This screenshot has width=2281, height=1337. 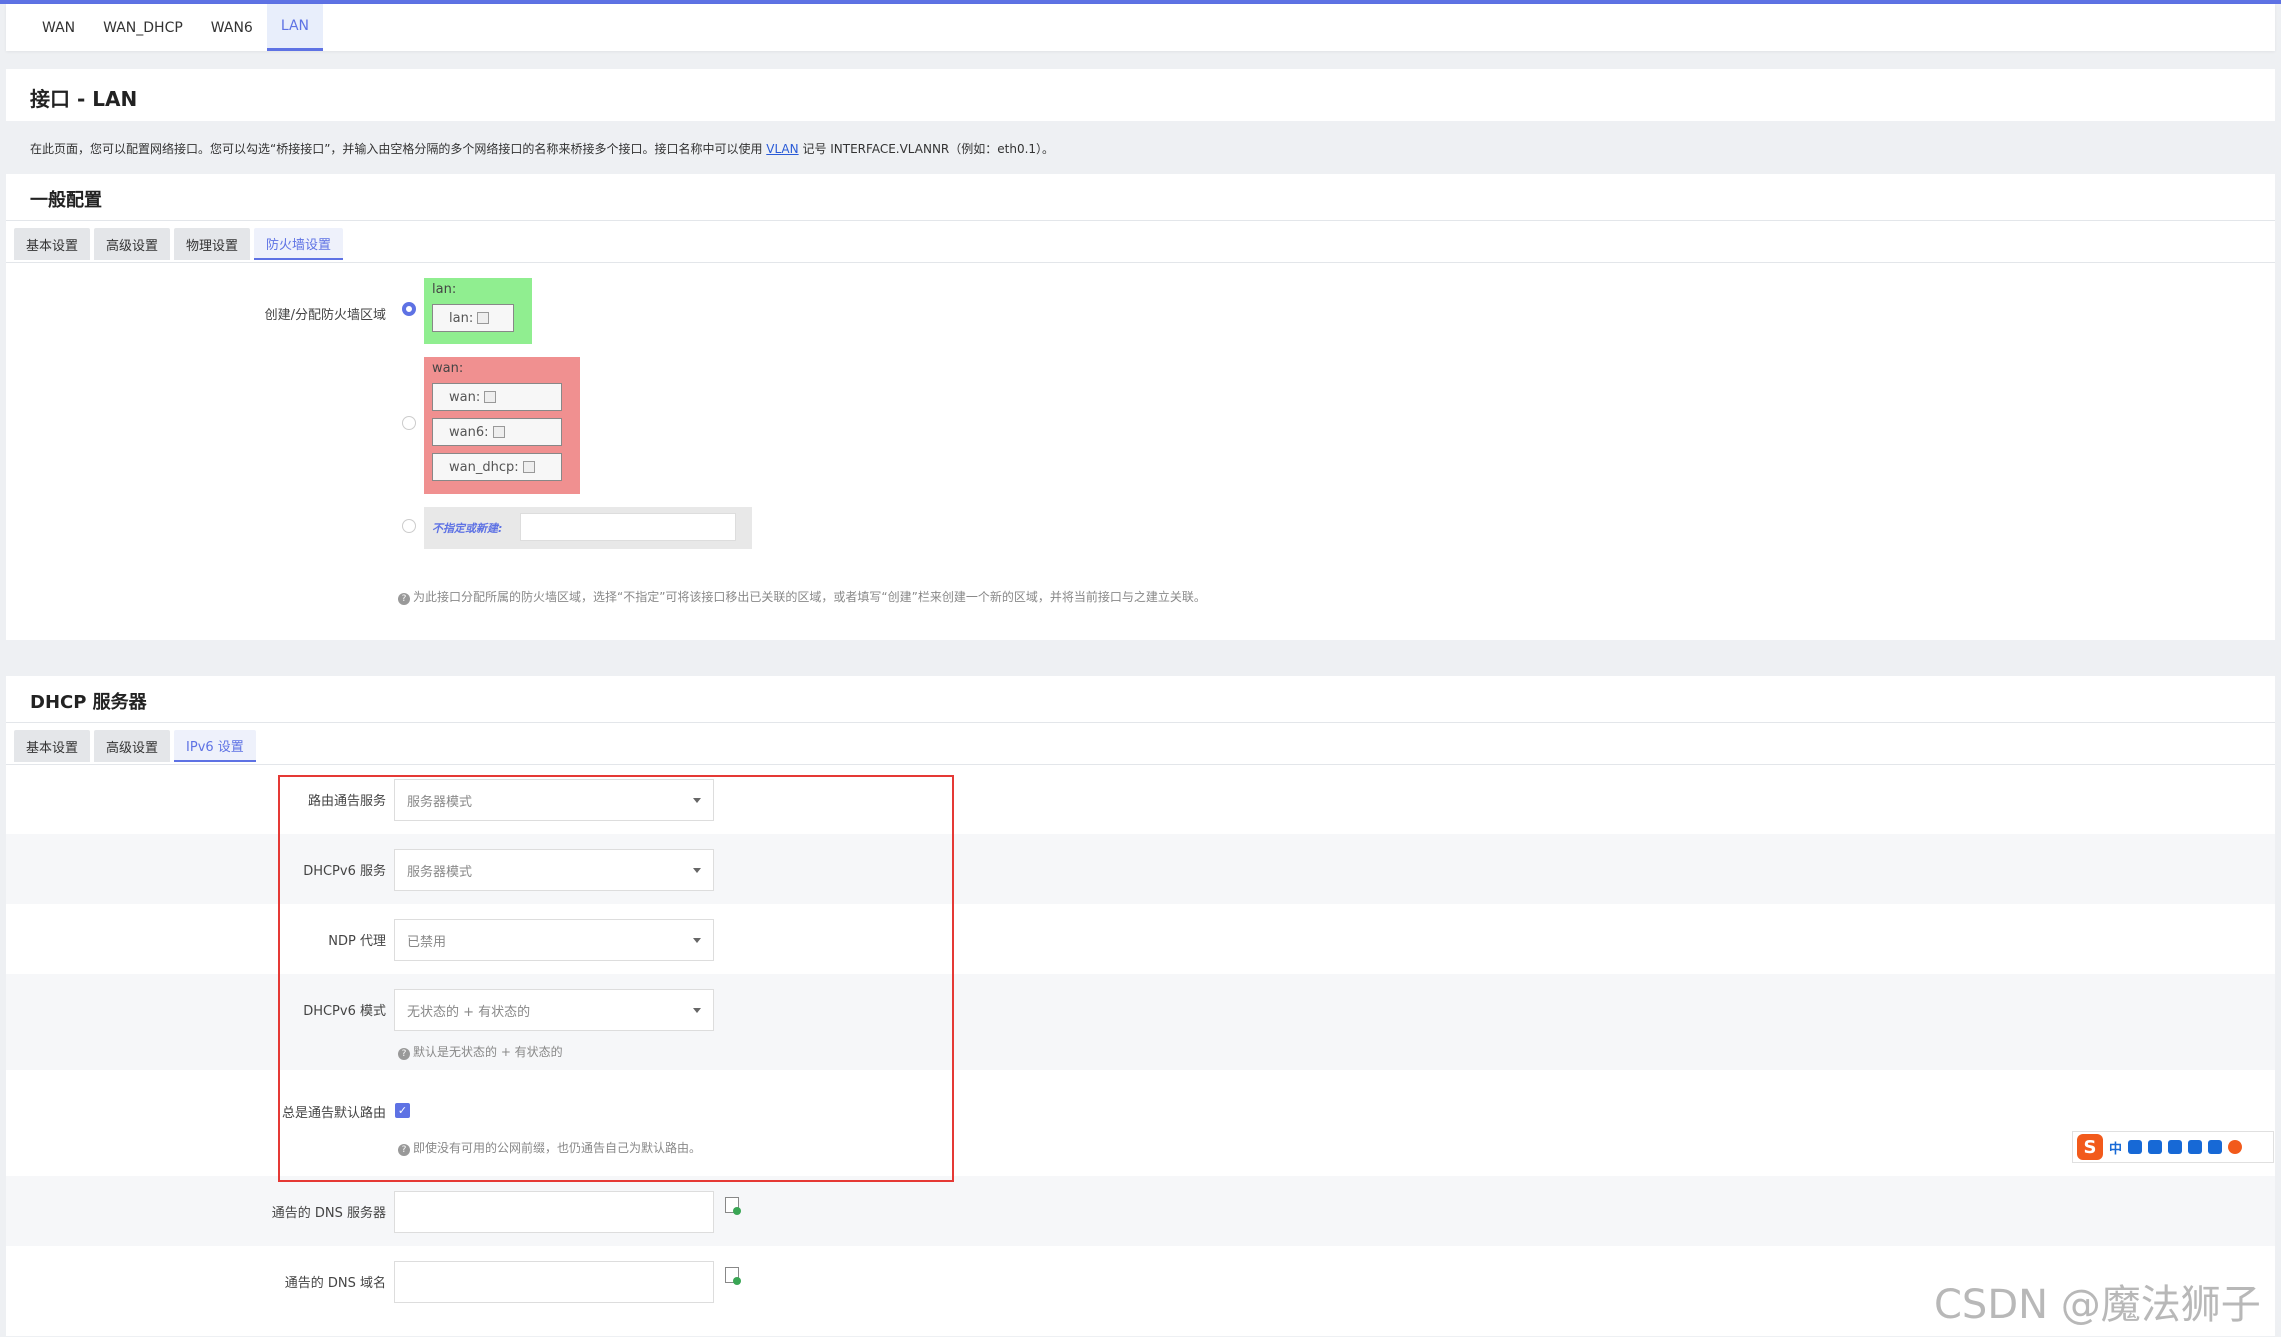 What do you see at coordinates (299, 244) in the screenshot?
I see `tab-firewall-settings: 防火墙设置` at bounding box center [299, 244].